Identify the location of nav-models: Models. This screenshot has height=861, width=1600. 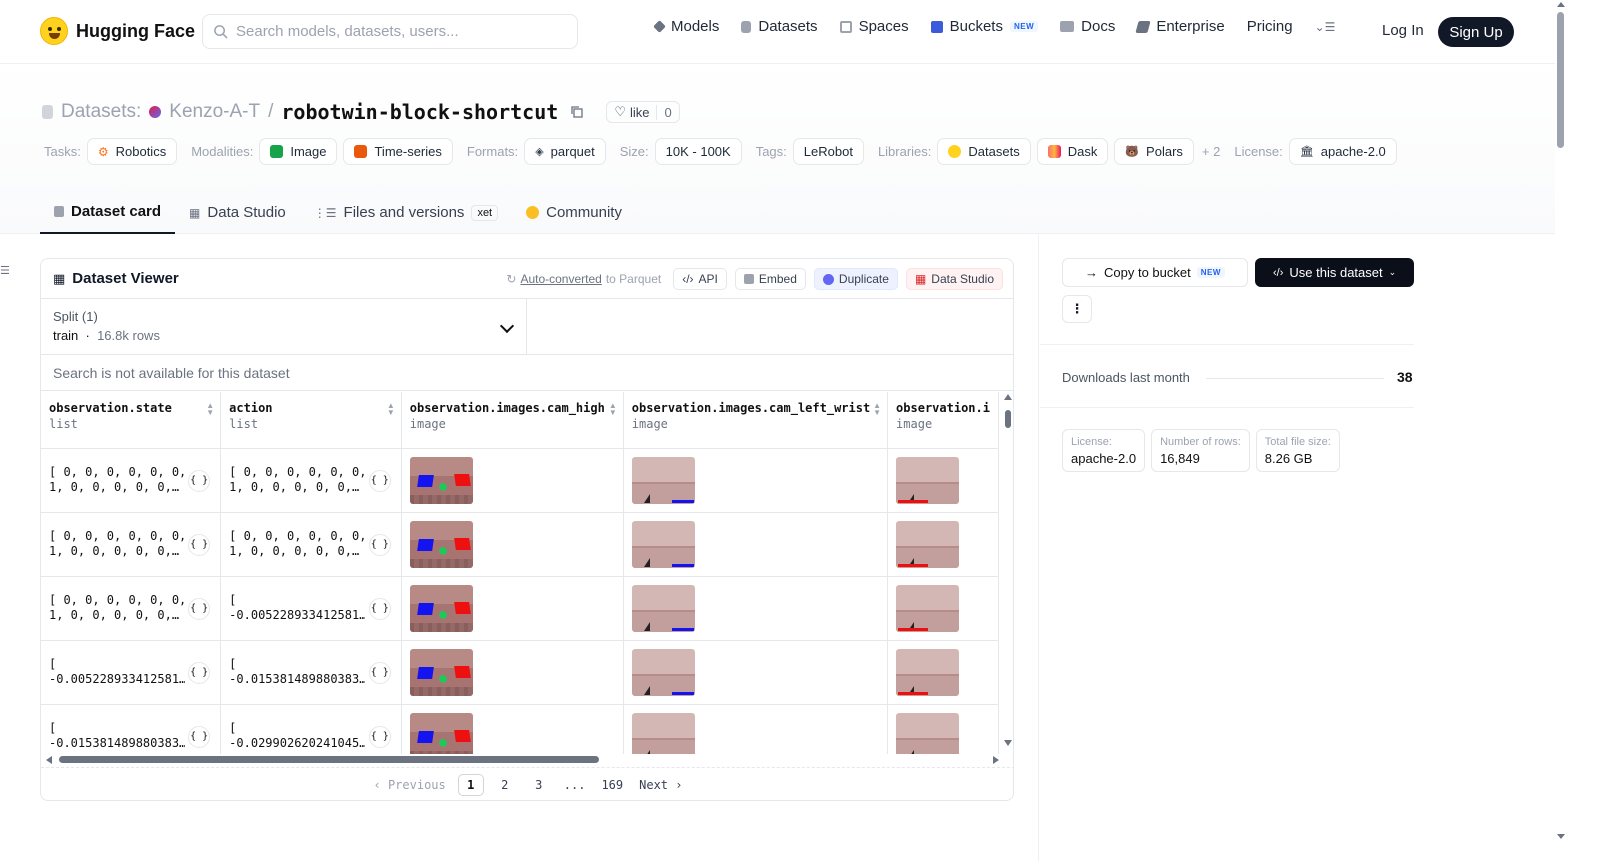
(686, 26).